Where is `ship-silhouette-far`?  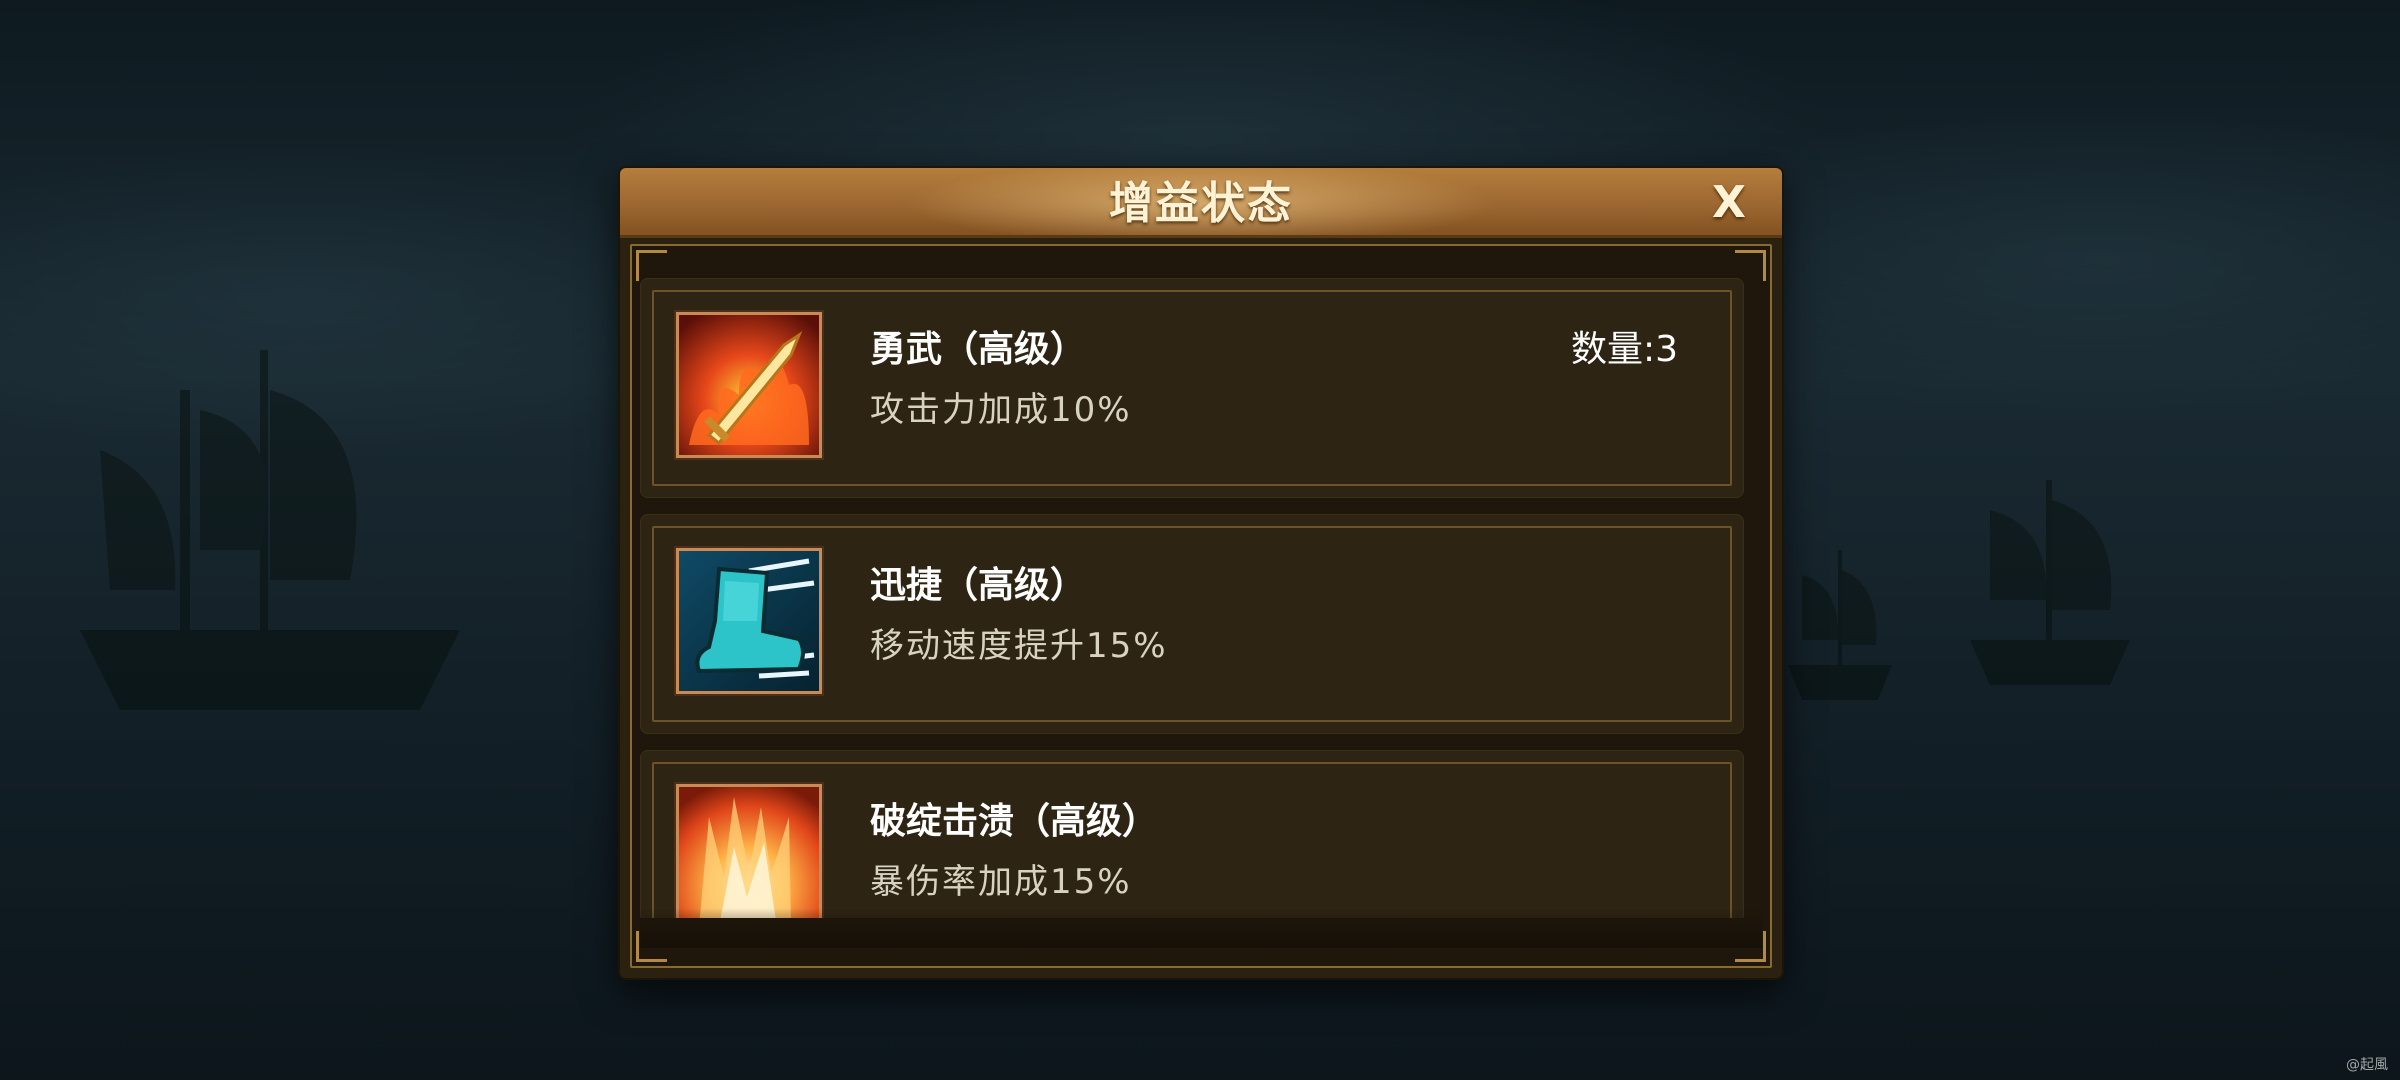 ship-silhouette-far is located at coordinates (1840, 625).